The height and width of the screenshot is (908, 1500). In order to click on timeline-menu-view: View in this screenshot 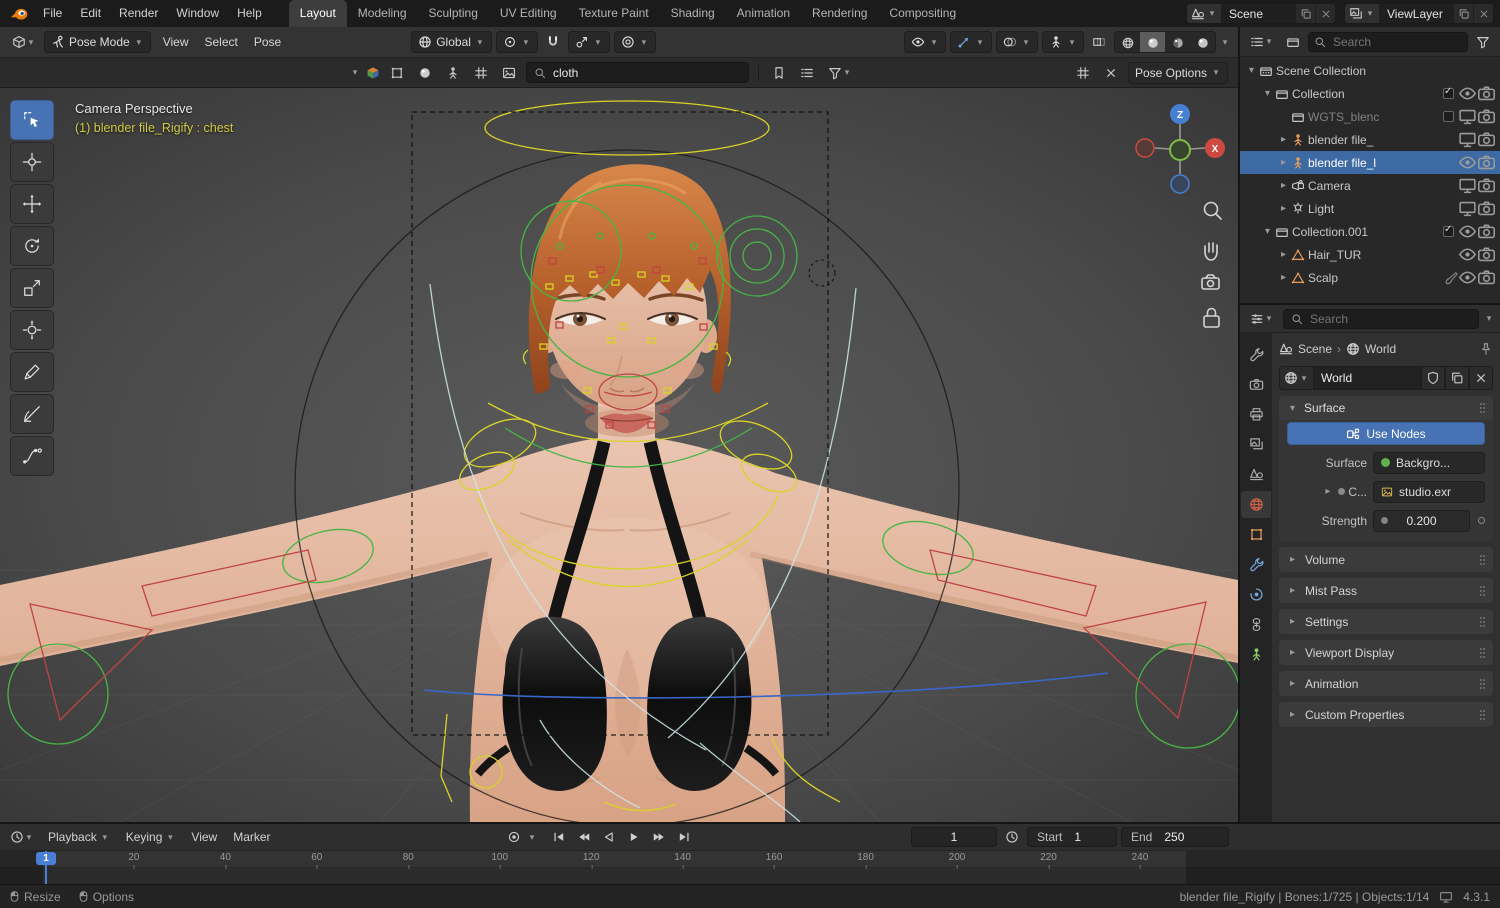, I will do `click(204, 837)`.